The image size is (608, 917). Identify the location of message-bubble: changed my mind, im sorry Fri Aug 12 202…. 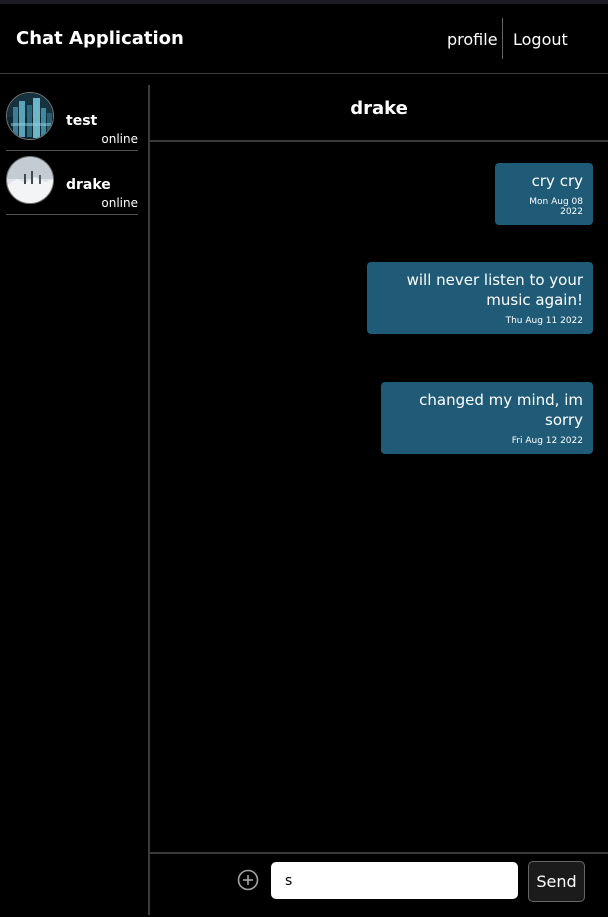
(487, 418).